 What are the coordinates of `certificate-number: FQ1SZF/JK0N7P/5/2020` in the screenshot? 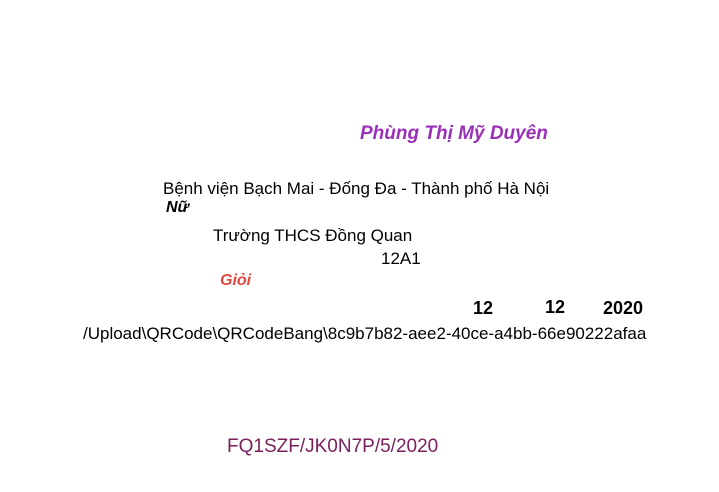 It's located at (333, 446).